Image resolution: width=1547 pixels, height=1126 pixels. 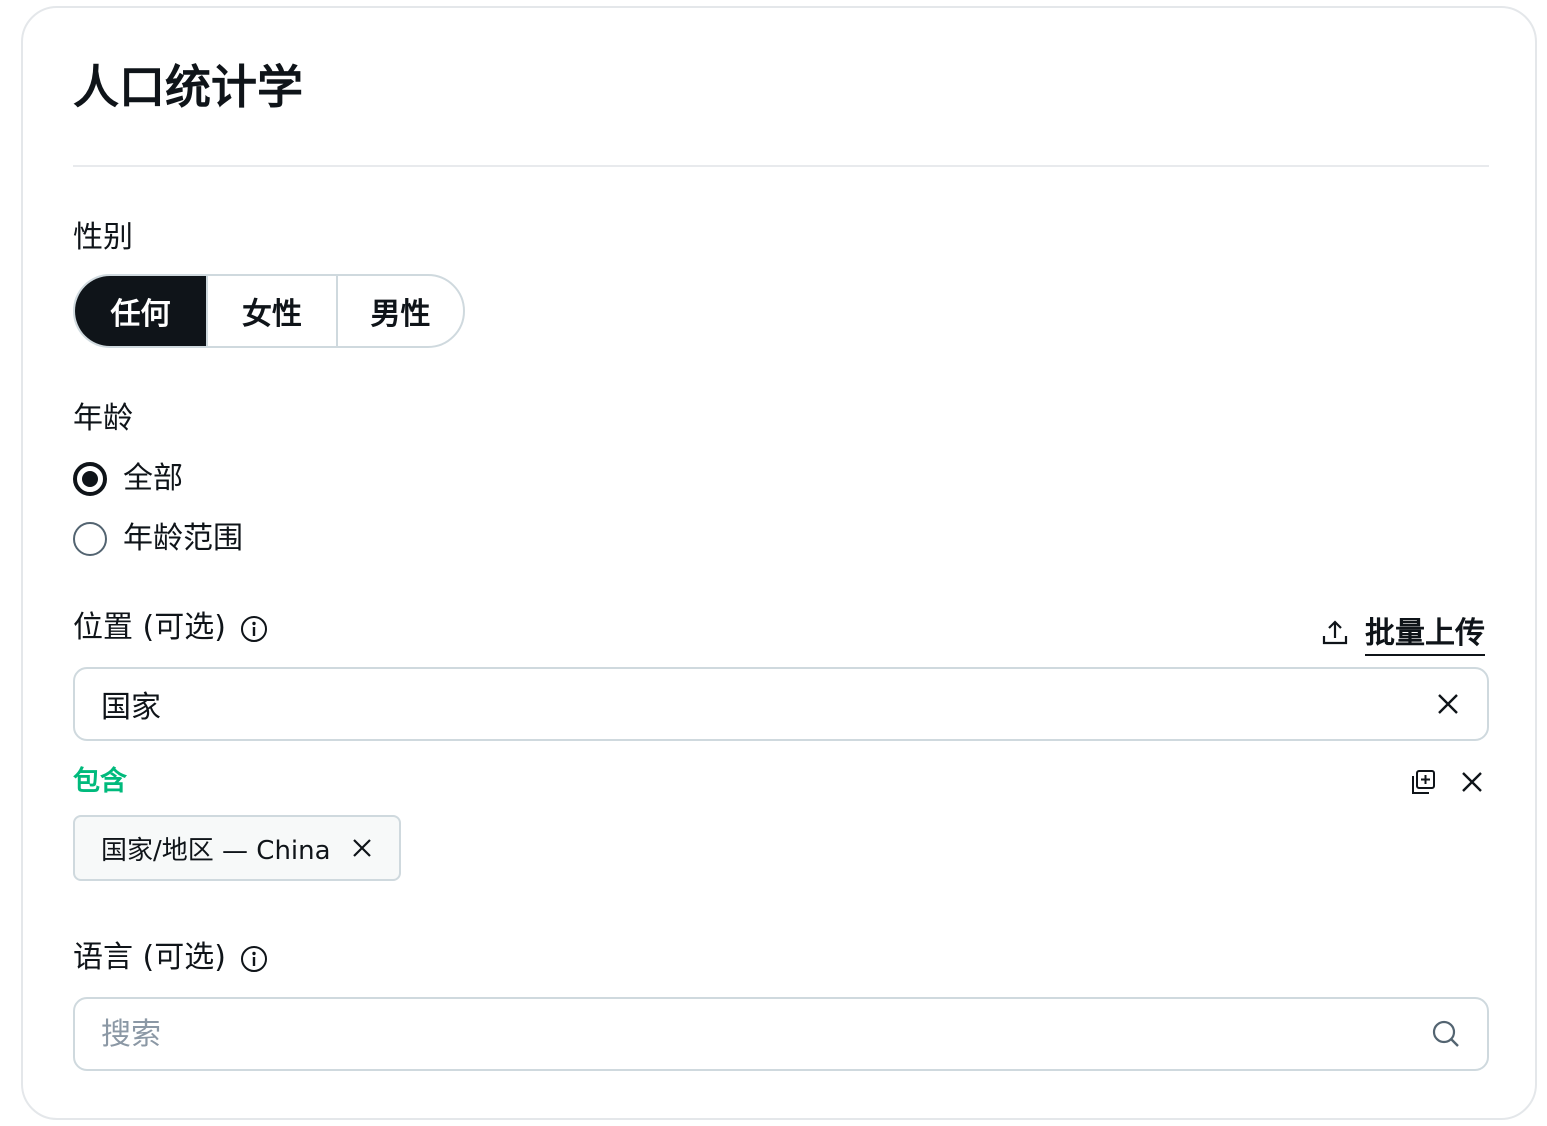 I want to click on divider, so click(x=781, y=166).